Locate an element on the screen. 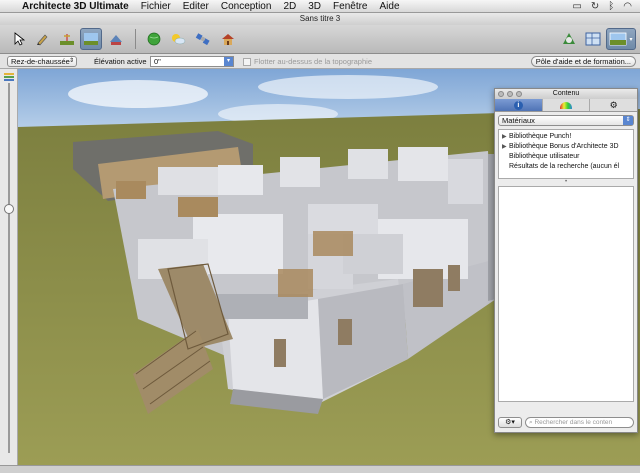 Image resolution: width=640 pixels, height=473 pixels. zoom-slider-track is located at coordinates (9, 268).